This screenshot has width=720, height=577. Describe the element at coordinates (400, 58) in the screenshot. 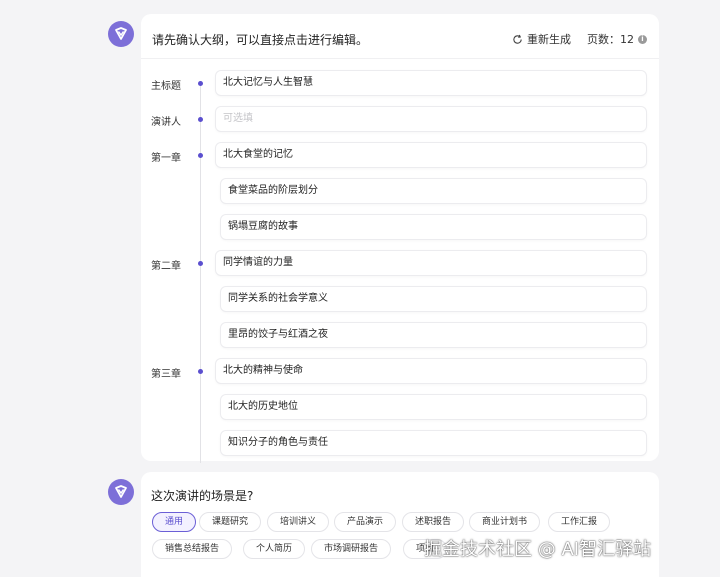

I see `header-divider` at that location.